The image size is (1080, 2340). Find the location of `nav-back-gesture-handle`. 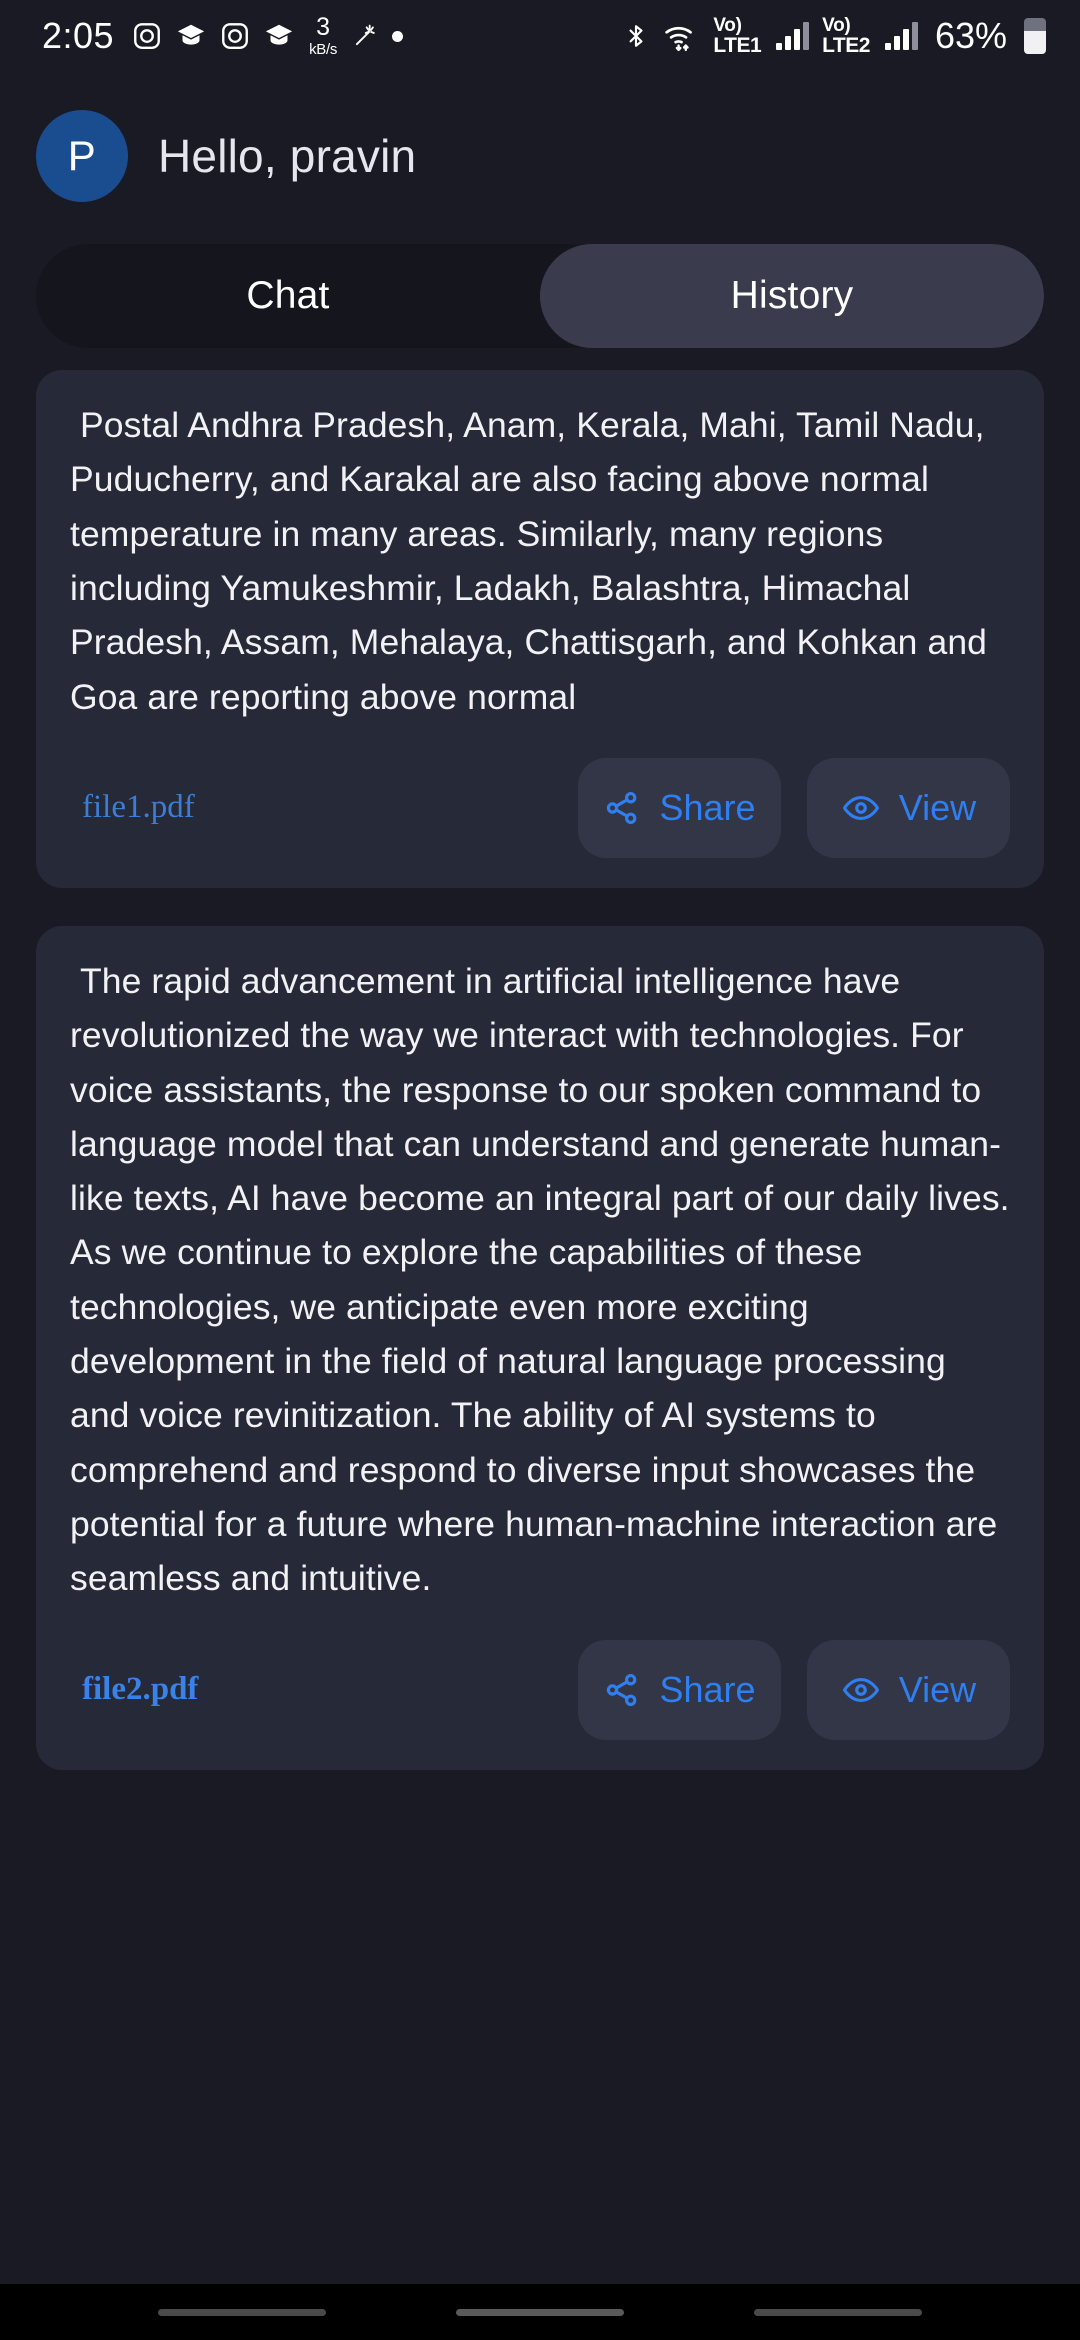

nav-back-gesture-handle is located at coordinates (242, 2312).